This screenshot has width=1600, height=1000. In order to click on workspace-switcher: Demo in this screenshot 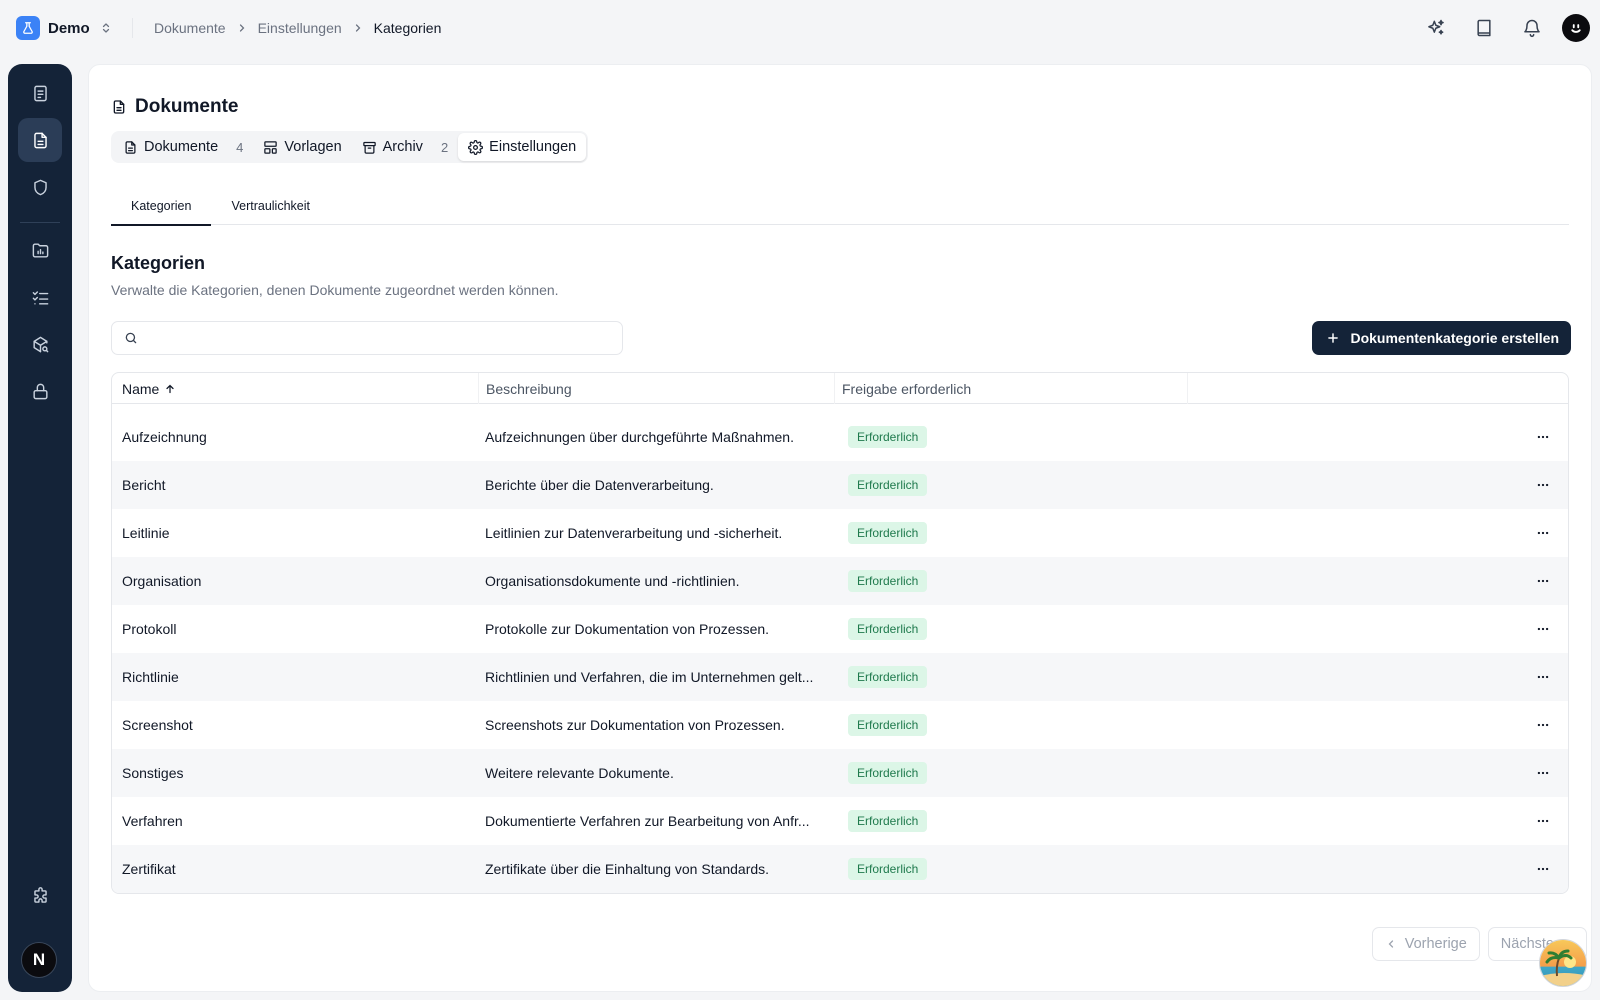, I will do `click(64, 28)`.